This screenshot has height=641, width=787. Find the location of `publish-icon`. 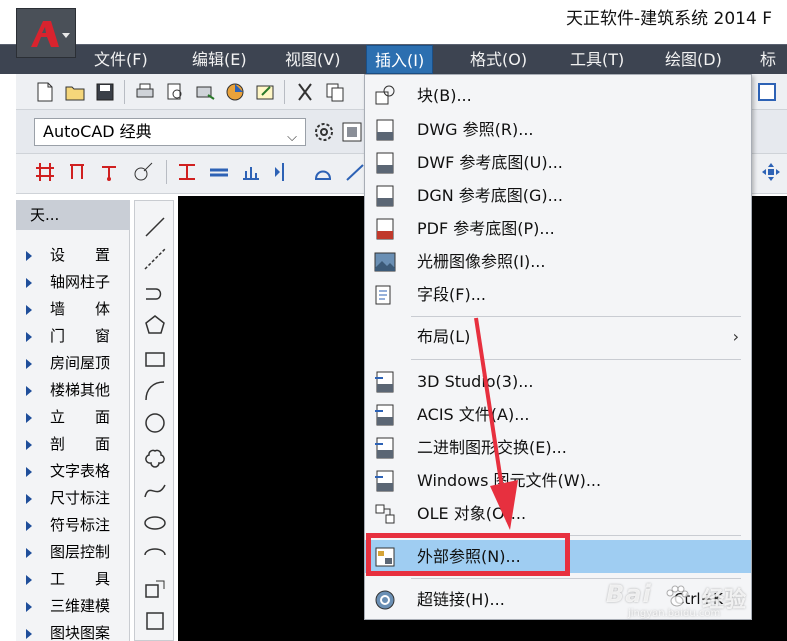

publish-icon is located at coordinates (205, 92).